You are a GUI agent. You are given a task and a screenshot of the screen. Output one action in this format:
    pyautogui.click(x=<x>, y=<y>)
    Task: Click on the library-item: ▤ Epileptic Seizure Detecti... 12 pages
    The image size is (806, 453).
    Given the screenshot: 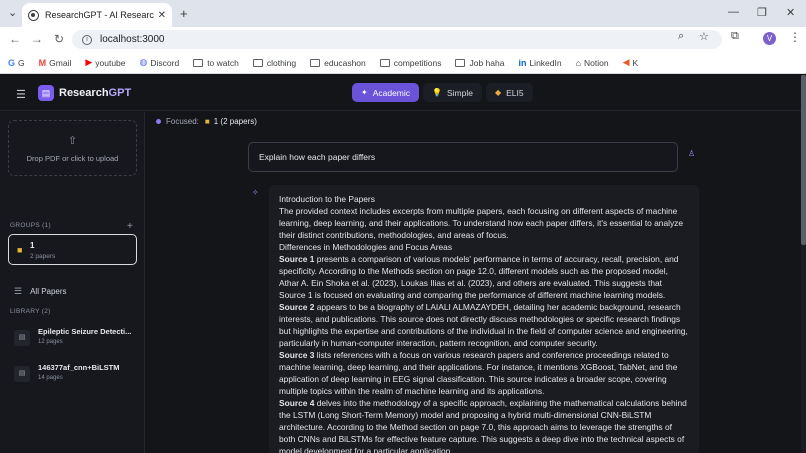 What is the action you would take?
    pyautogui.click(x=74, y=338)
    